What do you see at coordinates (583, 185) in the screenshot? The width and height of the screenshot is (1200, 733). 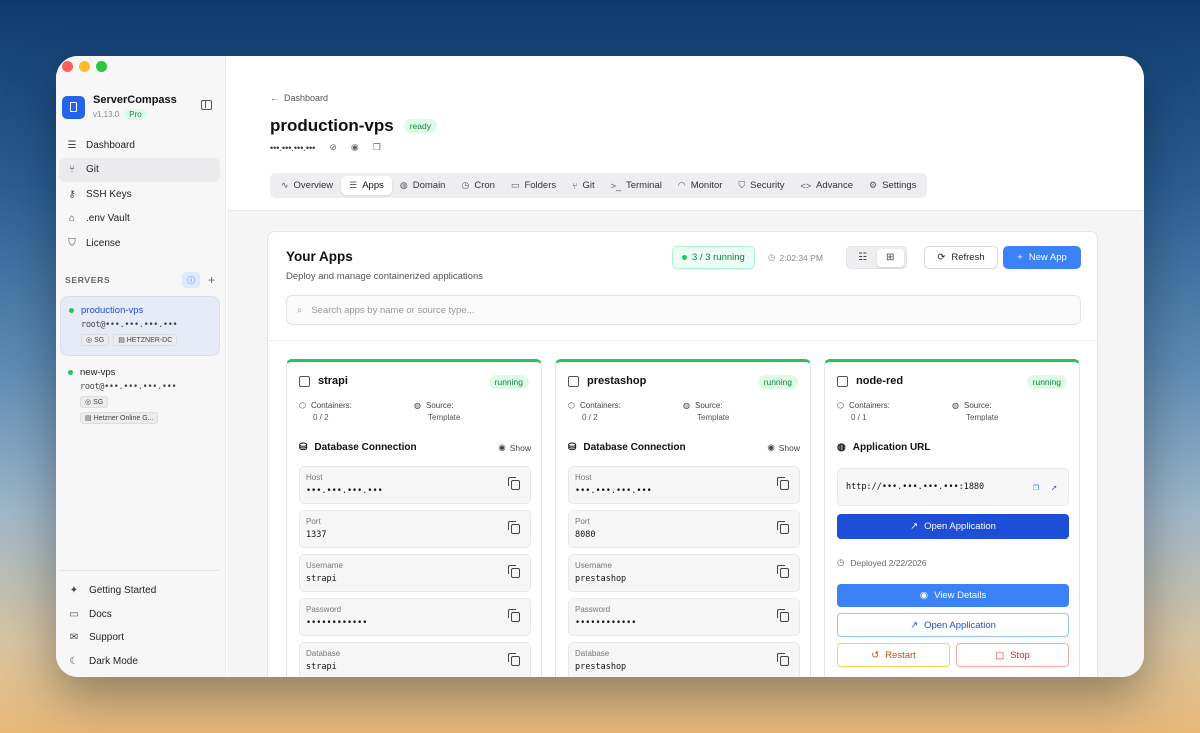 I see `tab-git: ⑂ Git` at bounding box center [583, 185].